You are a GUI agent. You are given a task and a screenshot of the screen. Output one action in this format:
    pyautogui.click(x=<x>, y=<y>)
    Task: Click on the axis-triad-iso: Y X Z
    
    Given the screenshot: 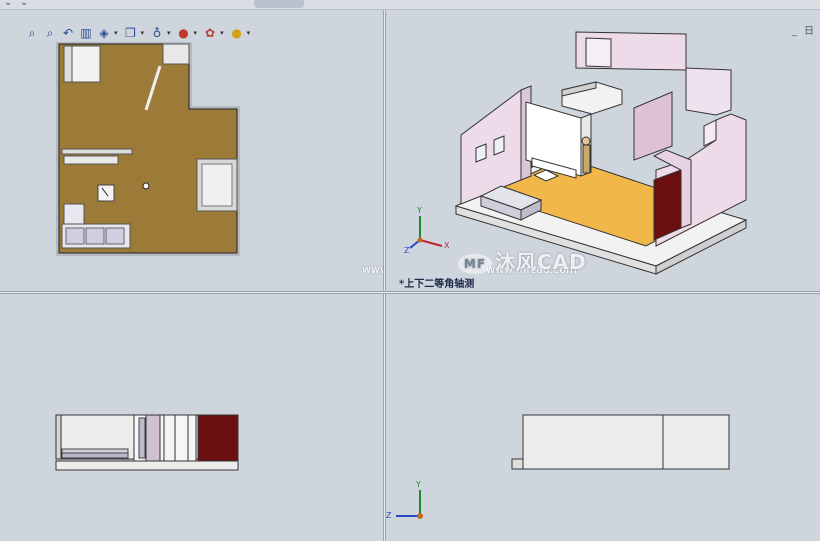 What is the action you would take?
    pyautogui.click(x=434, y=231)
    